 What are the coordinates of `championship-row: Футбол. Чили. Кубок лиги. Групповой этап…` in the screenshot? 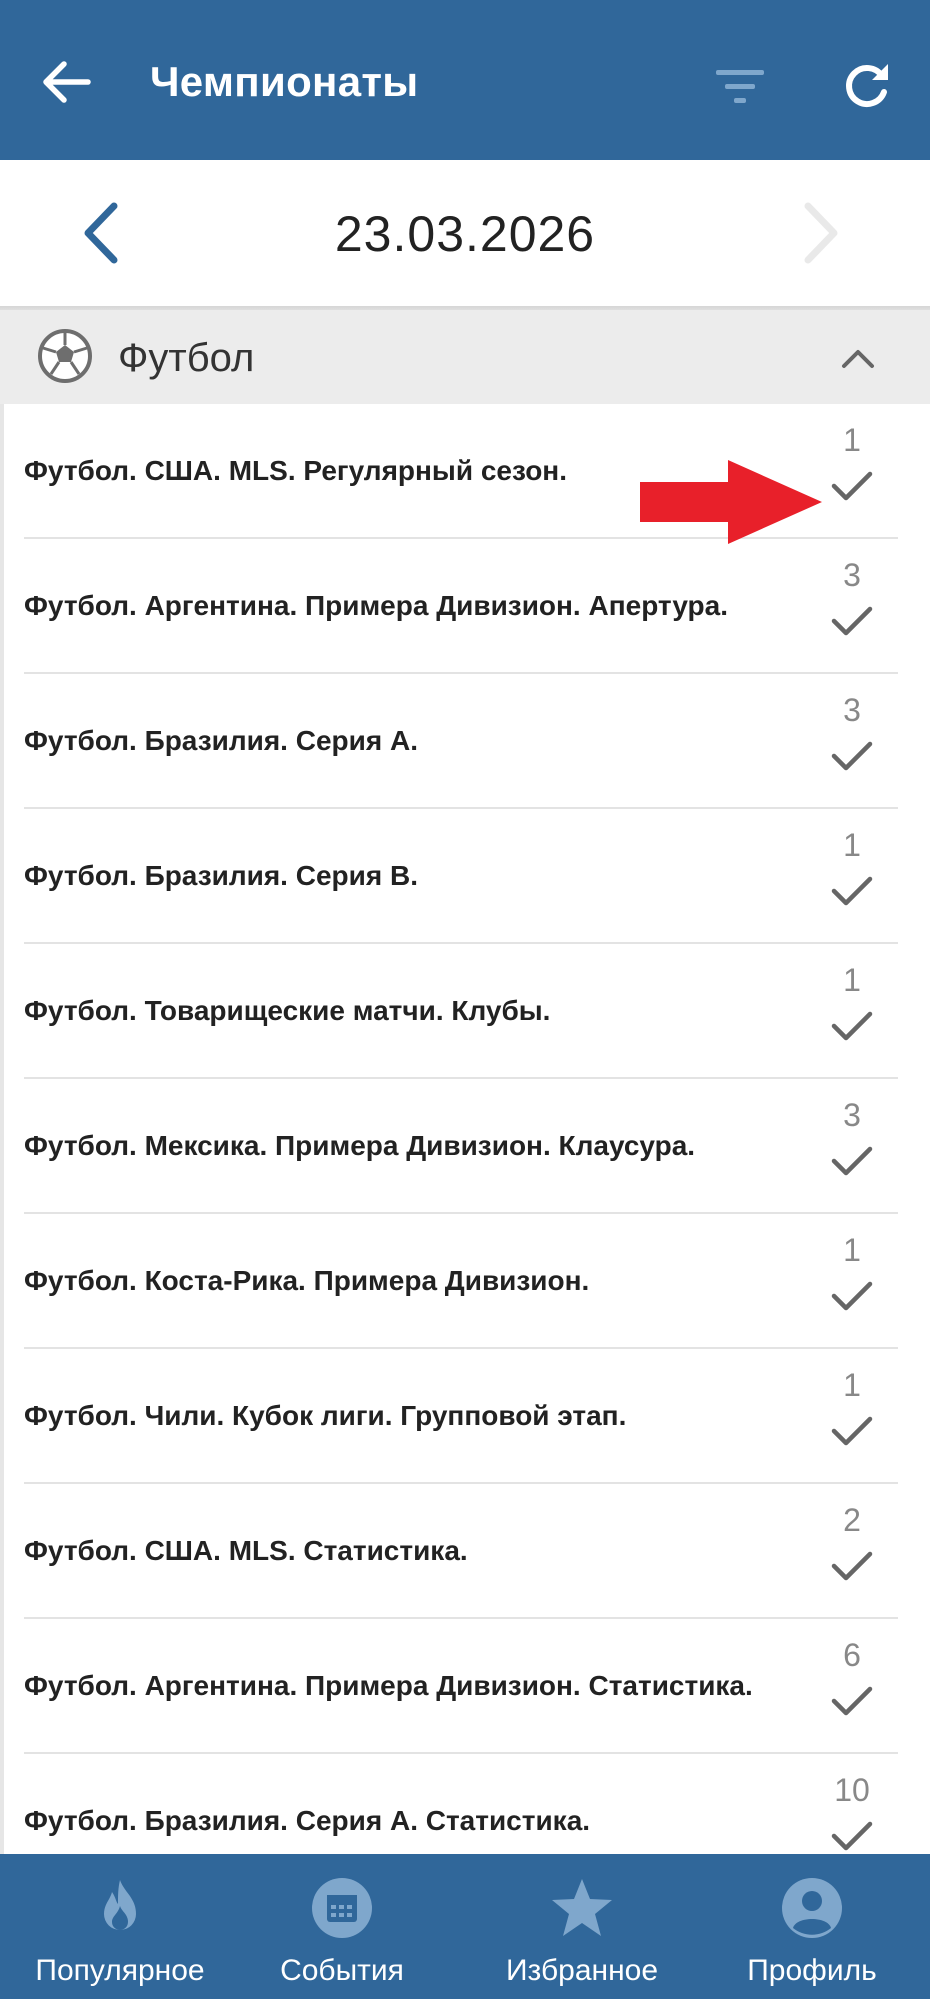 It's located at (461, 1416).